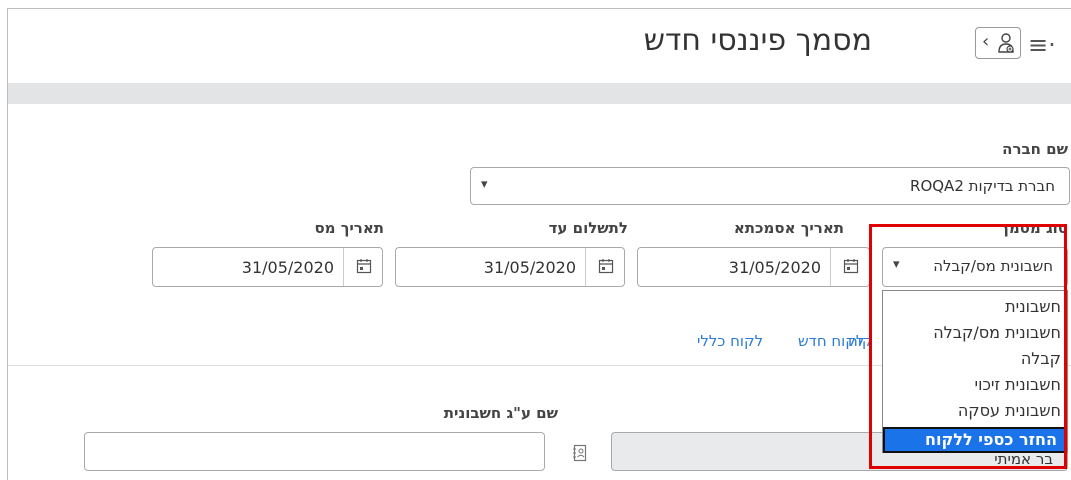 Image resolution: width=1071 pixels, height=480 pixels. What do you see at coordinates (1042, 45) in the screenshot?
I see `hamburger-menu-icon: ≡·` at bounding box center [1042, 45].